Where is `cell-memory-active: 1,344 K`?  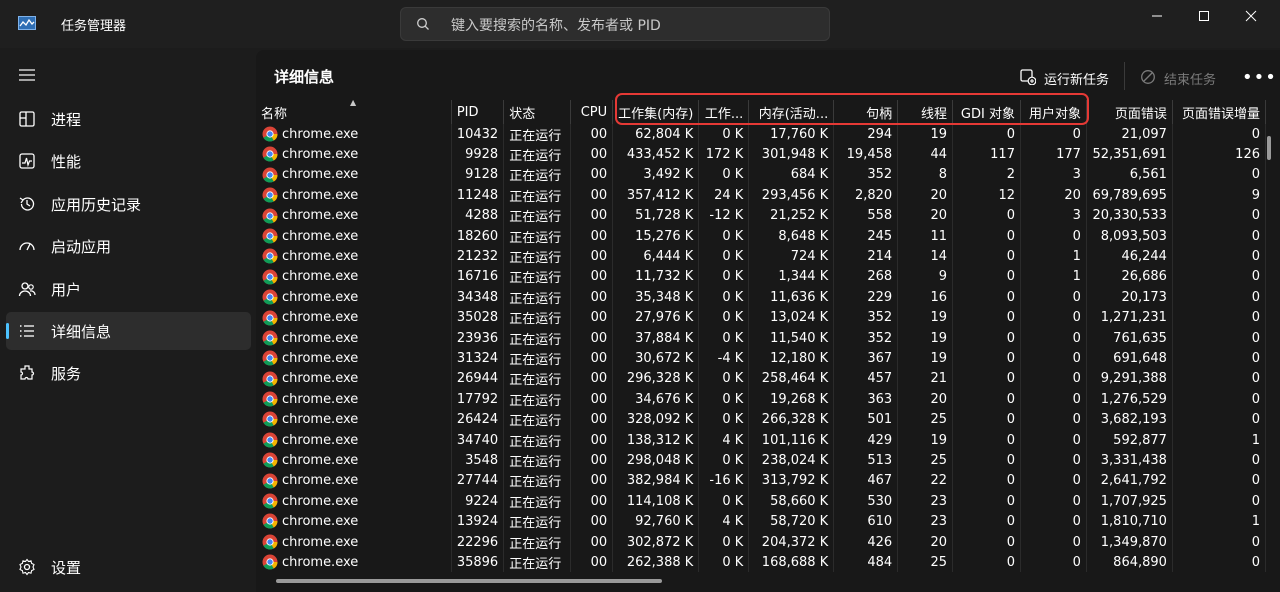
cell-memory-active: 1,344 K is located at coordinates (791, 277).